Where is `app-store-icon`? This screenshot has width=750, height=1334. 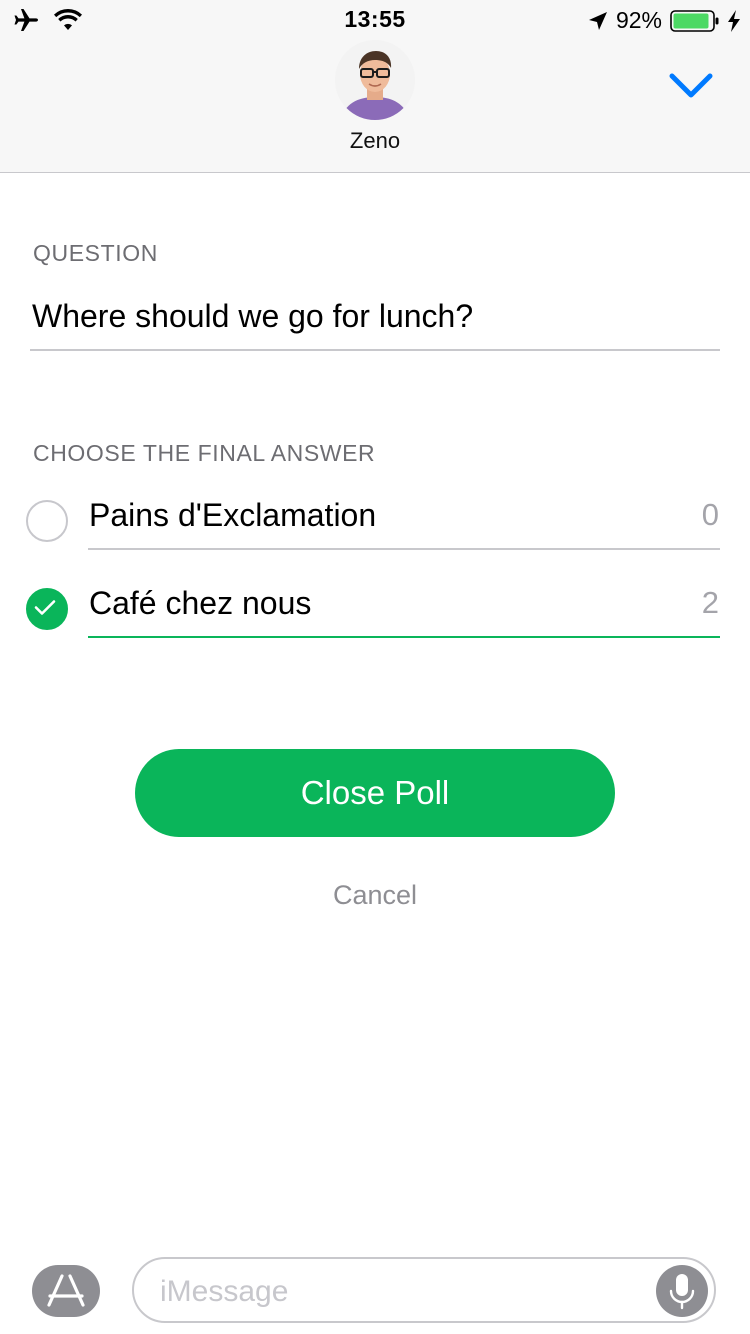
app-store-icon is located at coordinates (66, 1290).